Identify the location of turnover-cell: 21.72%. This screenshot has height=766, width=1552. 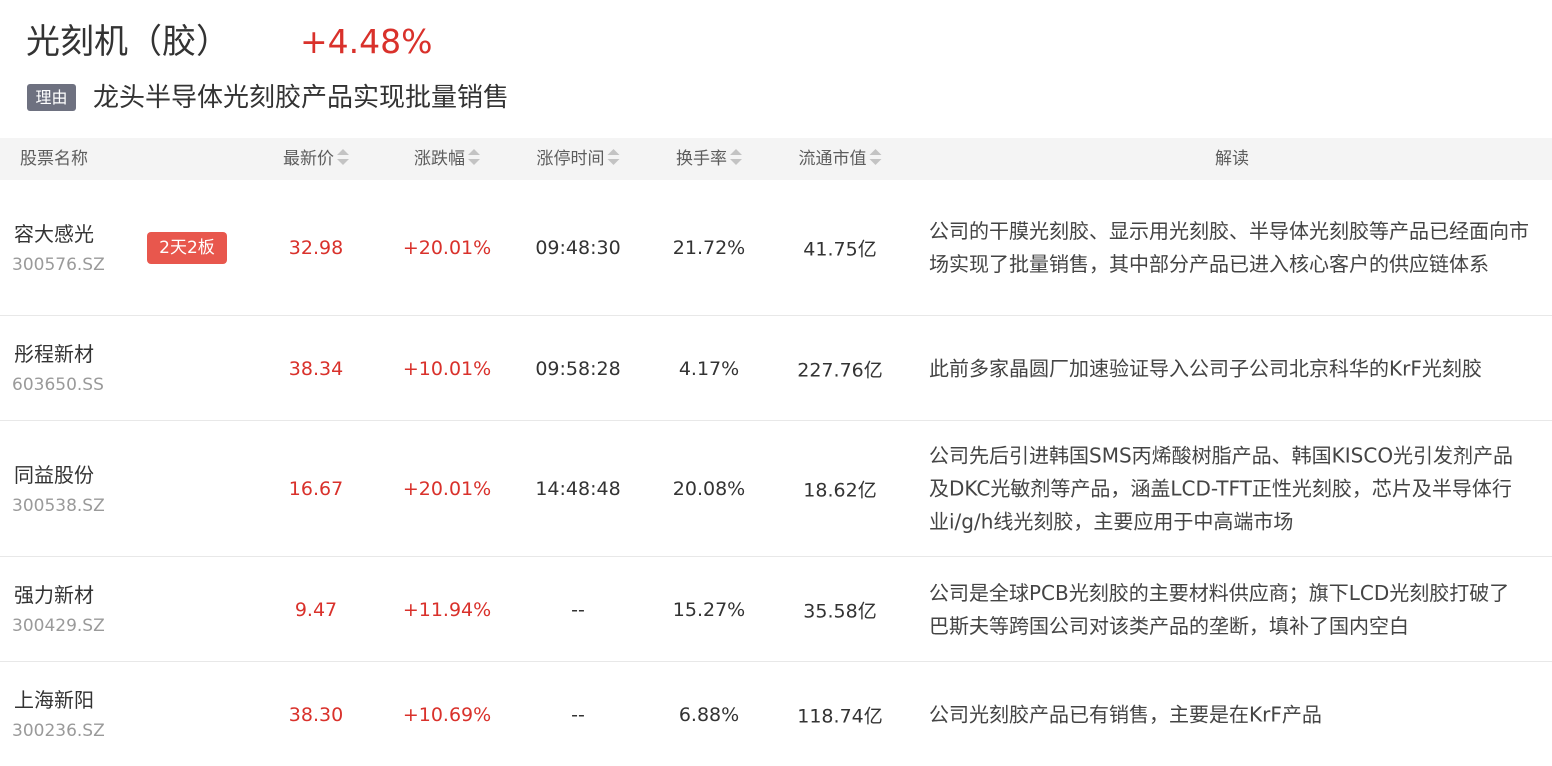
(709, 248).